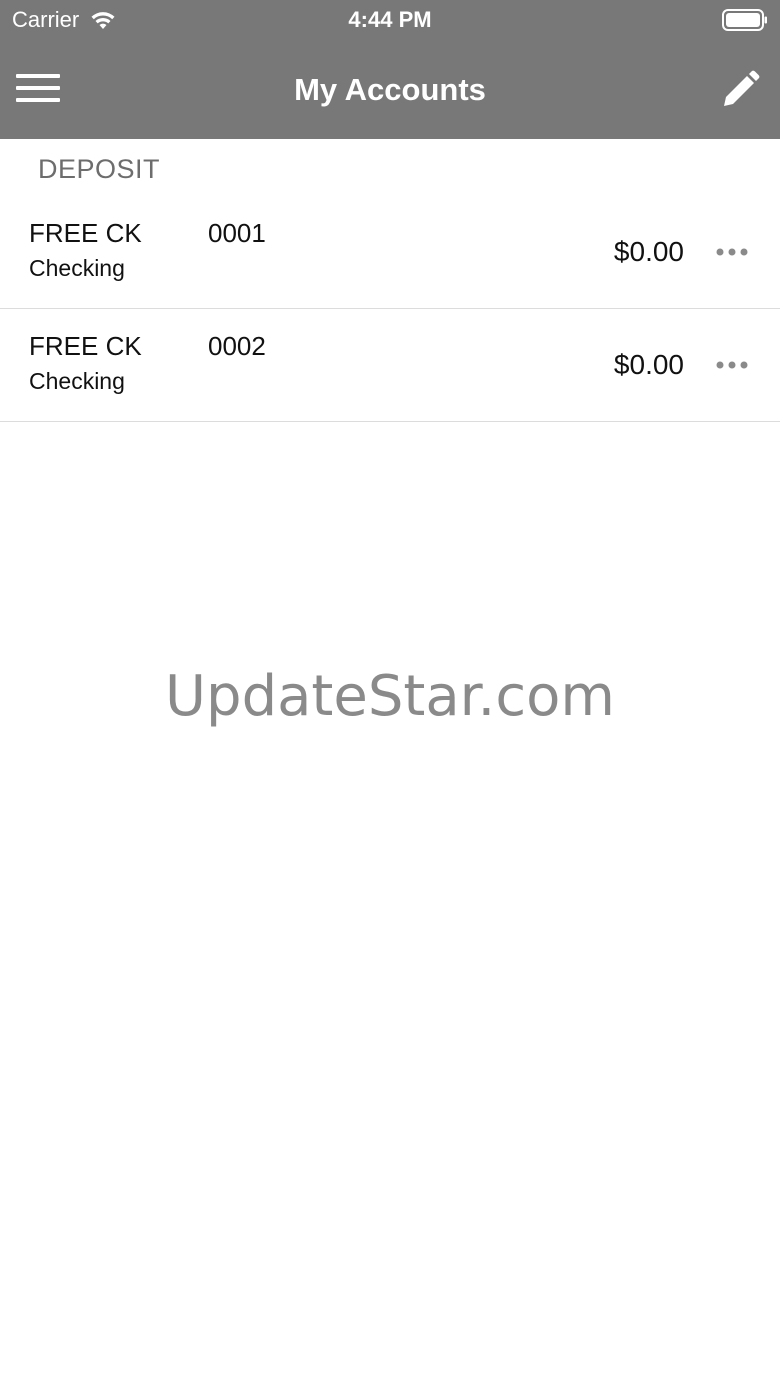  What do you see at coordinates (237, 346) in the screenshot?
I see `account-number: 0002` at bounding box center [237, 346].